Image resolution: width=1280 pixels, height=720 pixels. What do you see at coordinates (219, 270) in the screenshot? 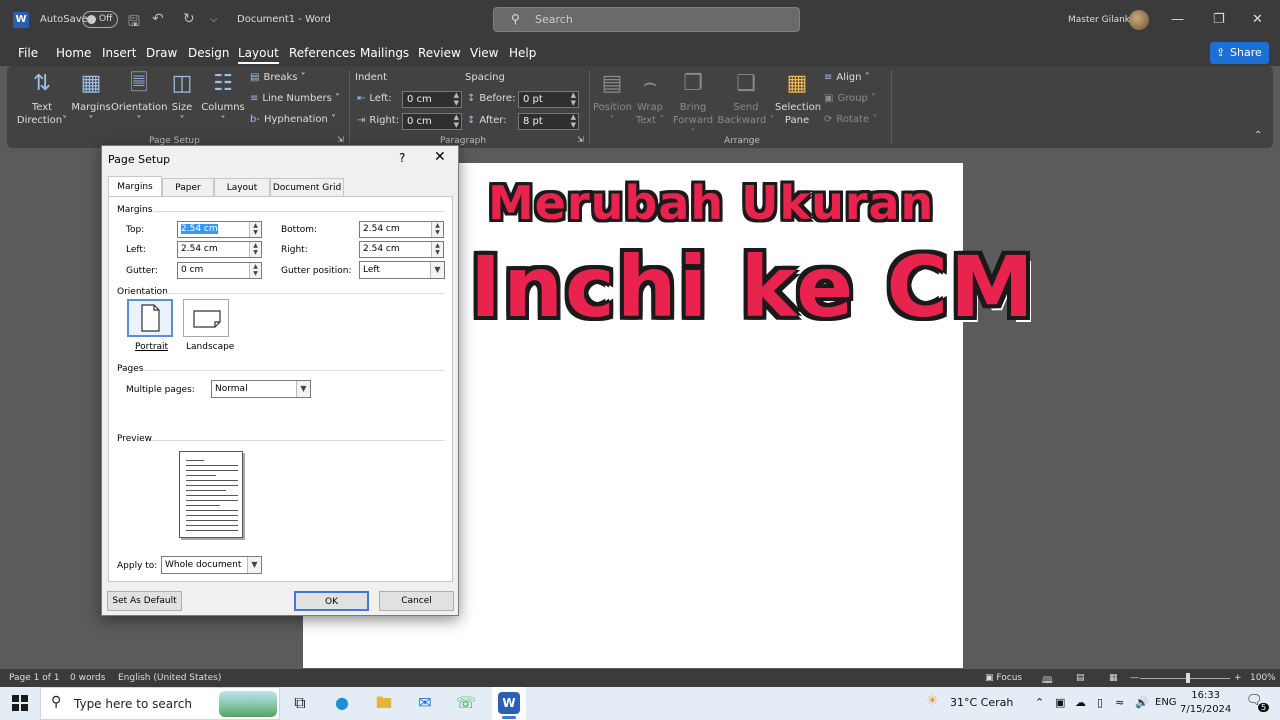
I see `gutter-input: 0 cm ▲ ▼` at bounding box center [219, 270].